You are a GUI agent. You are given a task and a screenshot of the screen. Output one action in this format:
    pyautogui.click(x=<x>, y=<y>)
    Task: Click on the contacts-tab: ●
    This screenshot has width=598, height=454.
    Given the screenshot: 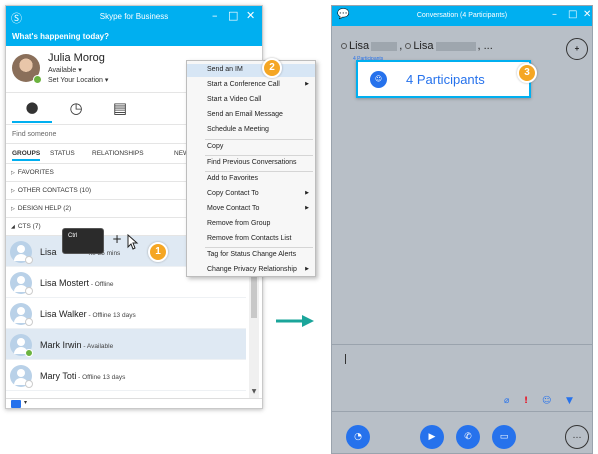 What is the action you would take?
    pyautogui.click(x=32, y=108)
    